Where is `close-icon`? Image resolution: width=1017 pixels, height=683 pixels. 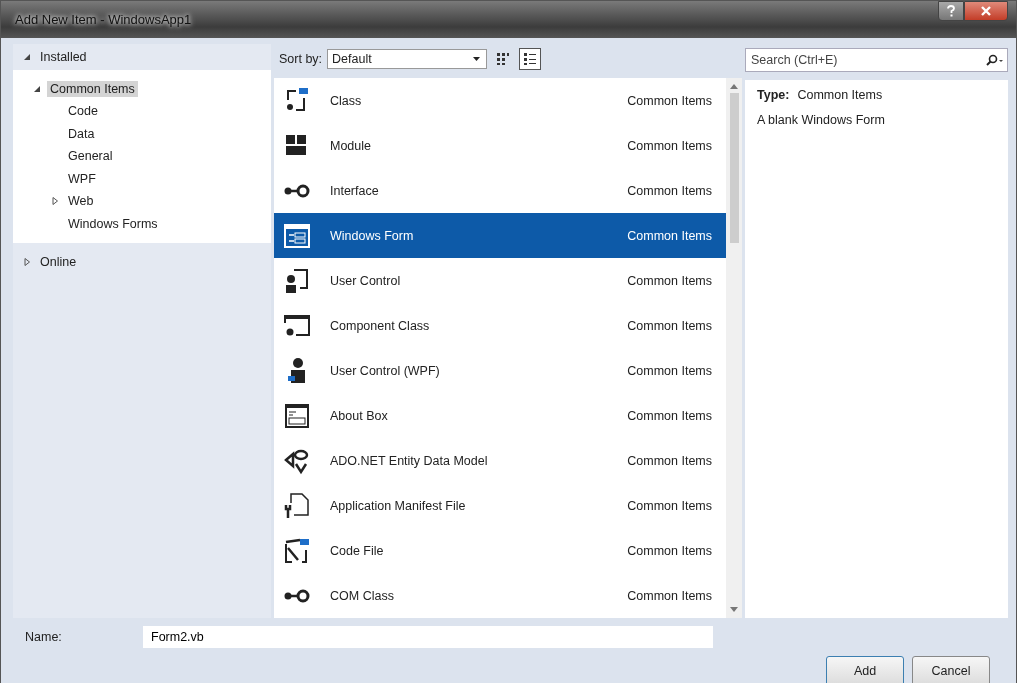 close-icon is located at coordinates (986, 11).